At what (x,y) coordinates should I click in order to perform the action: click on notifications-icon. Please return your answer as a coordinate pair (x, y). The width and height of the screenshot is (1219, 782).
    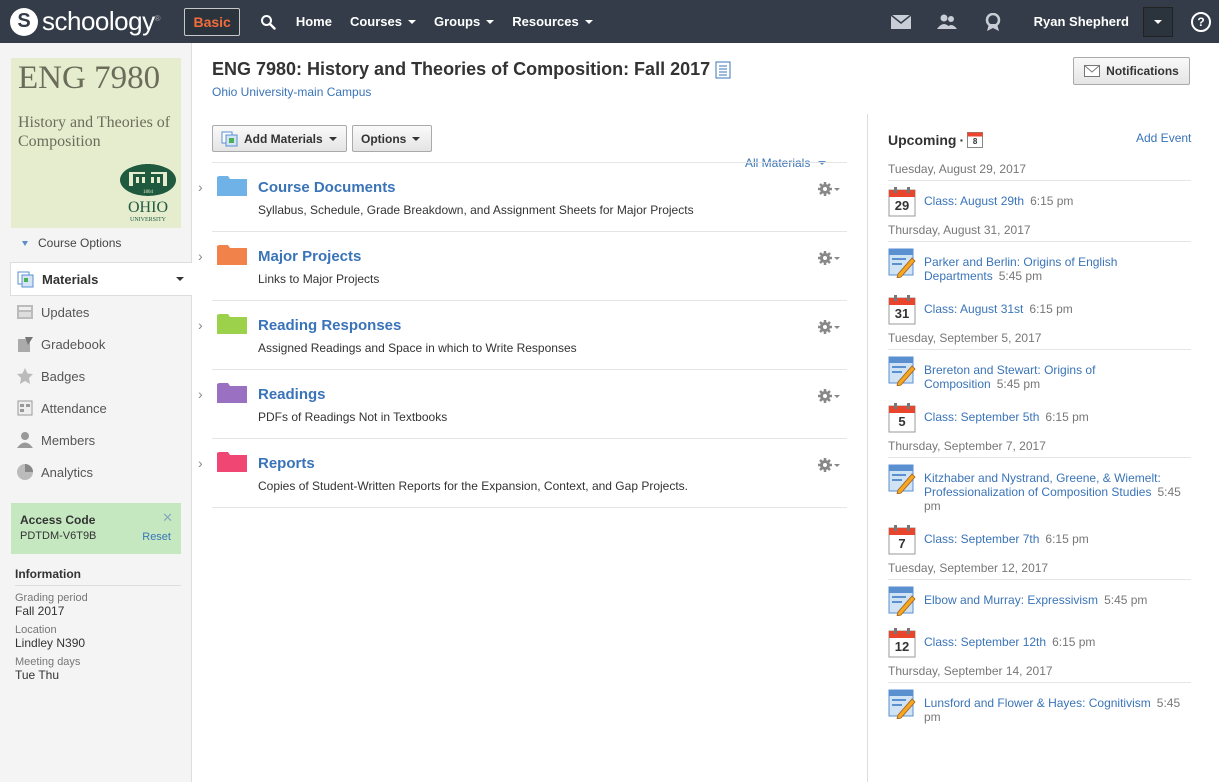
    Looking at the image, I should click on (993, 22).